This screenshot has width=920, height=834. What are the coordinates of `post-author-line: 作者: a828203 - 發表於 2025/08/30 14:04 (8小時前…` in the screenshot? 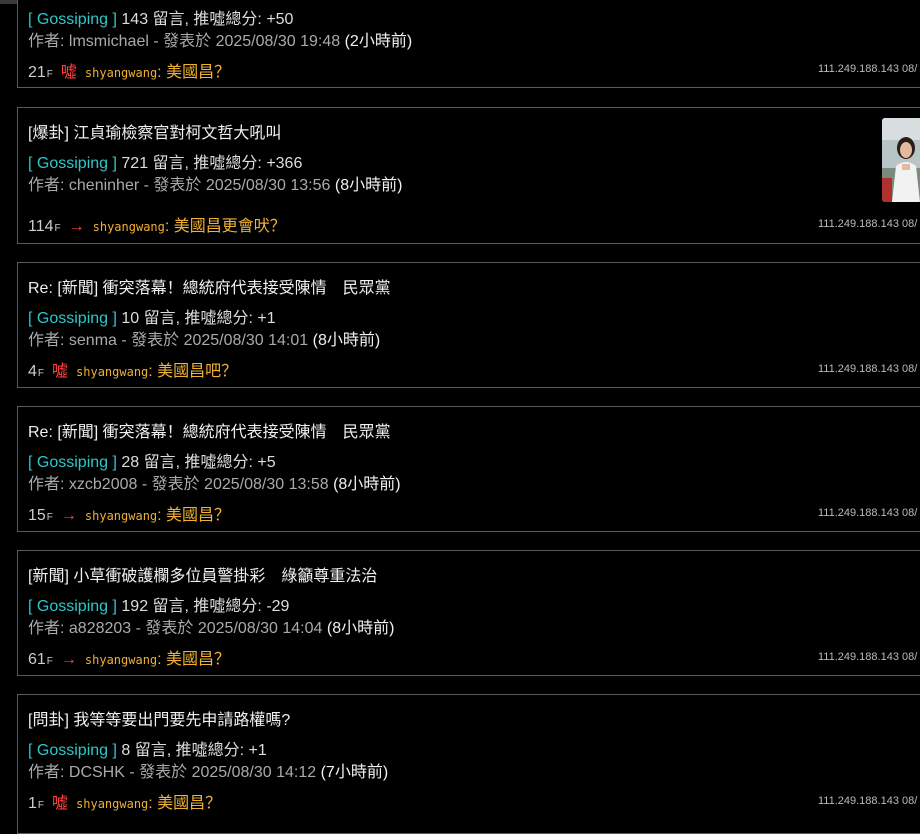 It's located at (211, 626).